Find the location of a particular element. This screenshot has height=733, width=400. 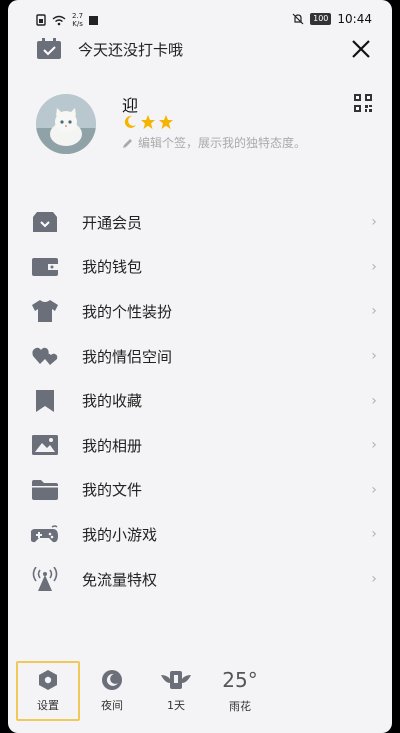

tshirt-icon is located at coordinates (45, 311).